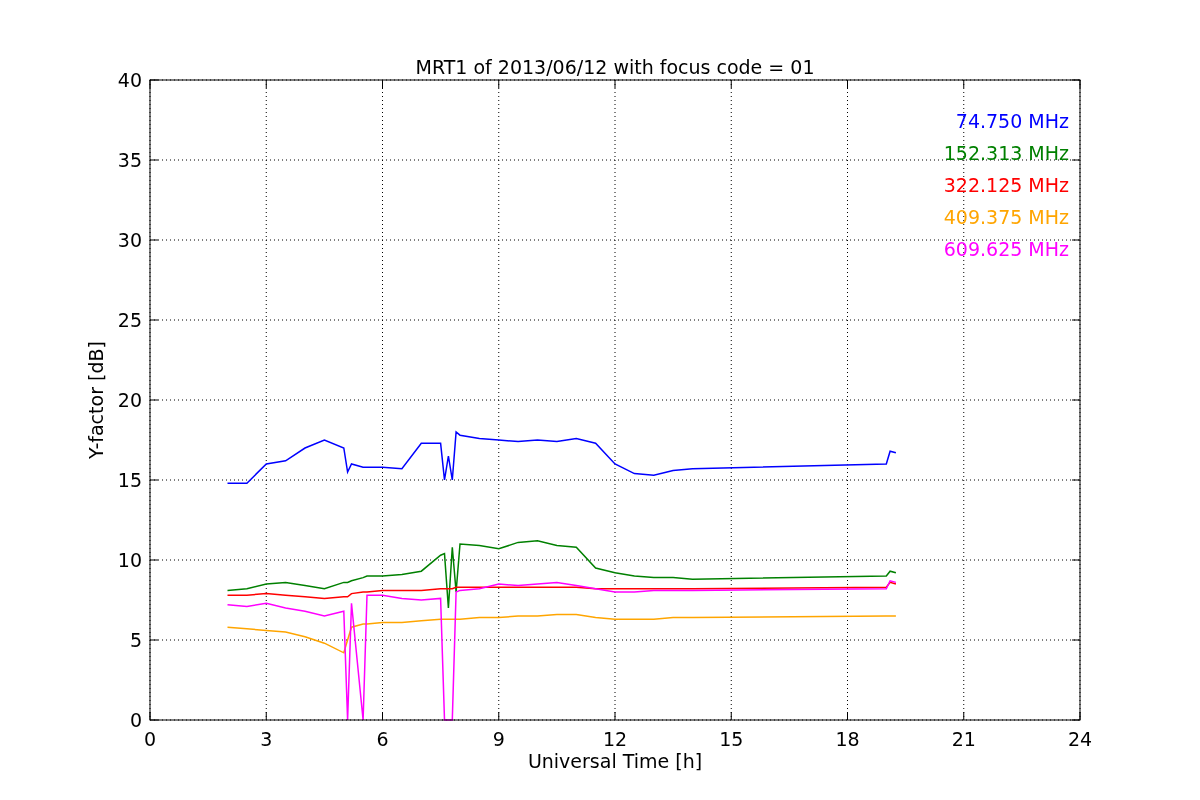 The width and height of the screenshot is (1200, 800). Describe the element at coordinates (847, 739) in the screenshot. I see `x-tick-label: 18` at that location.